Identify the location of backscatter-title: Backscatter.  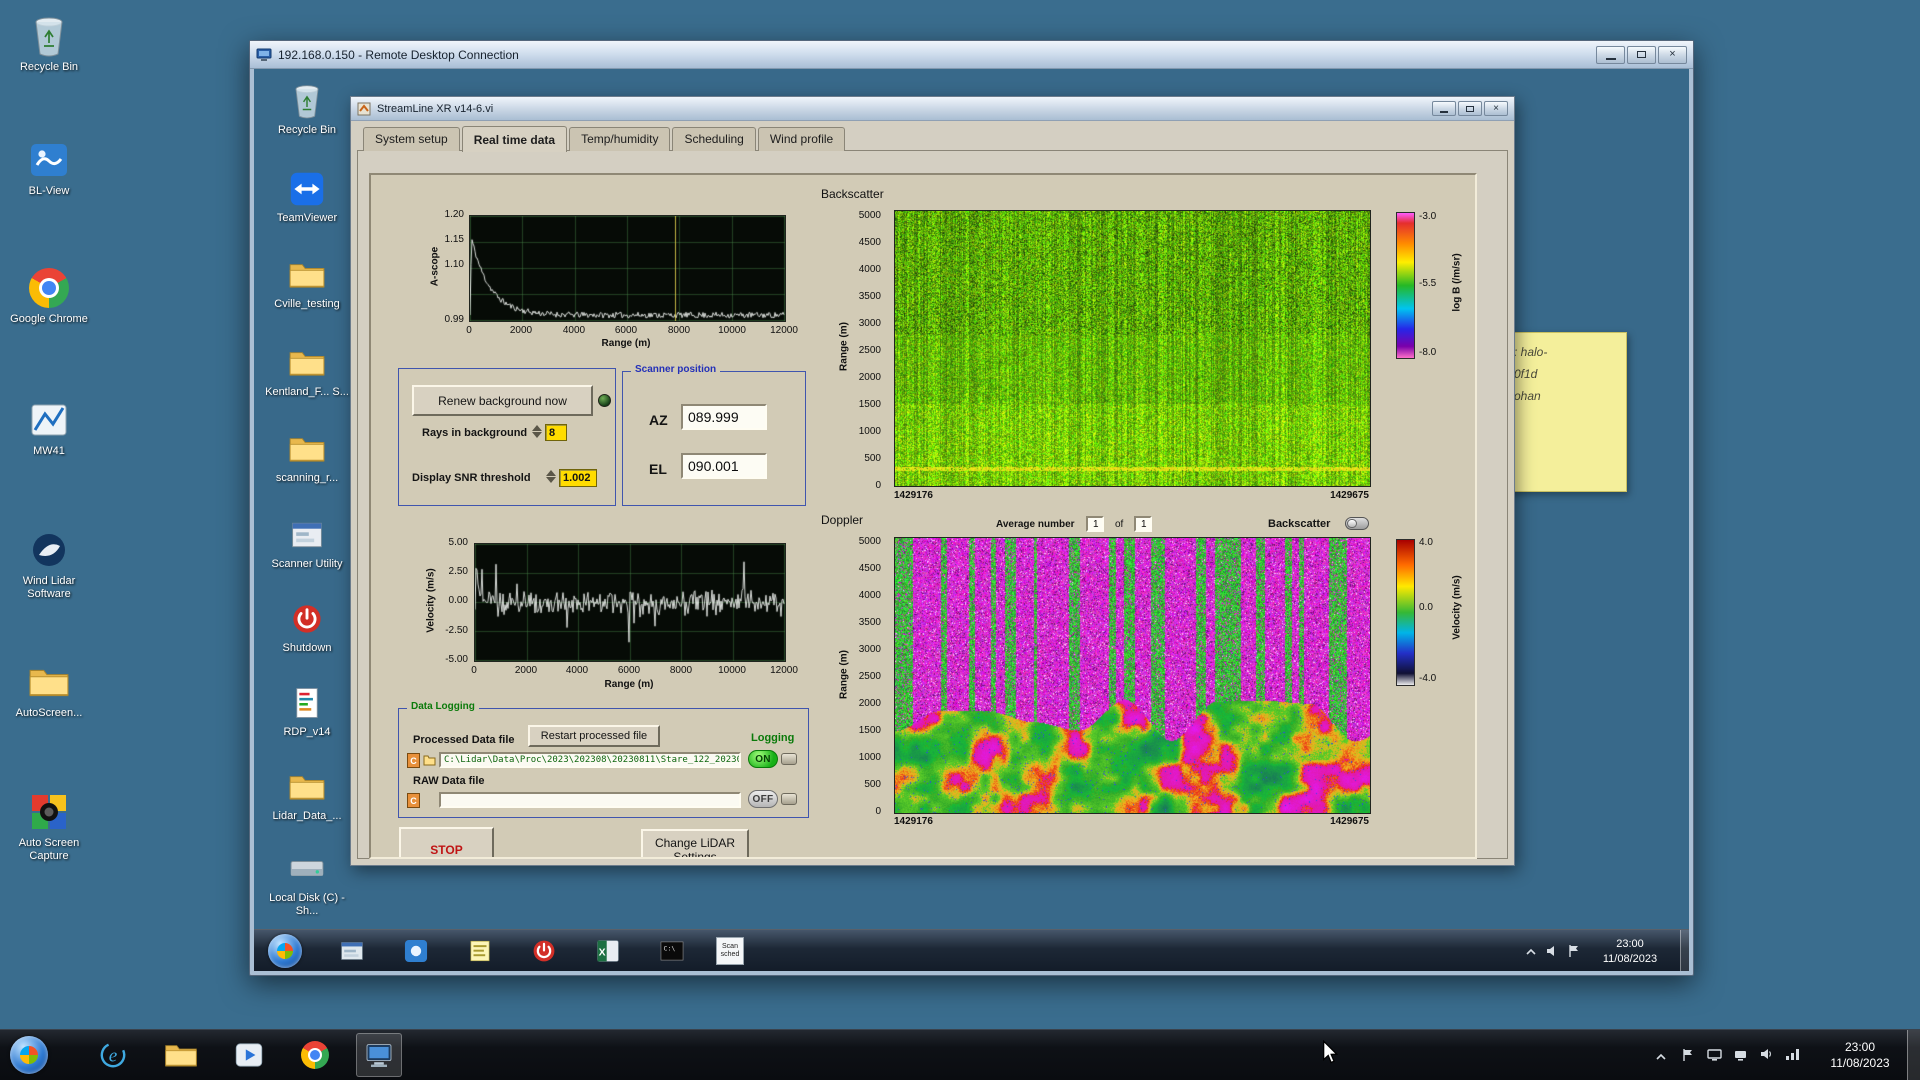
(852, 194).